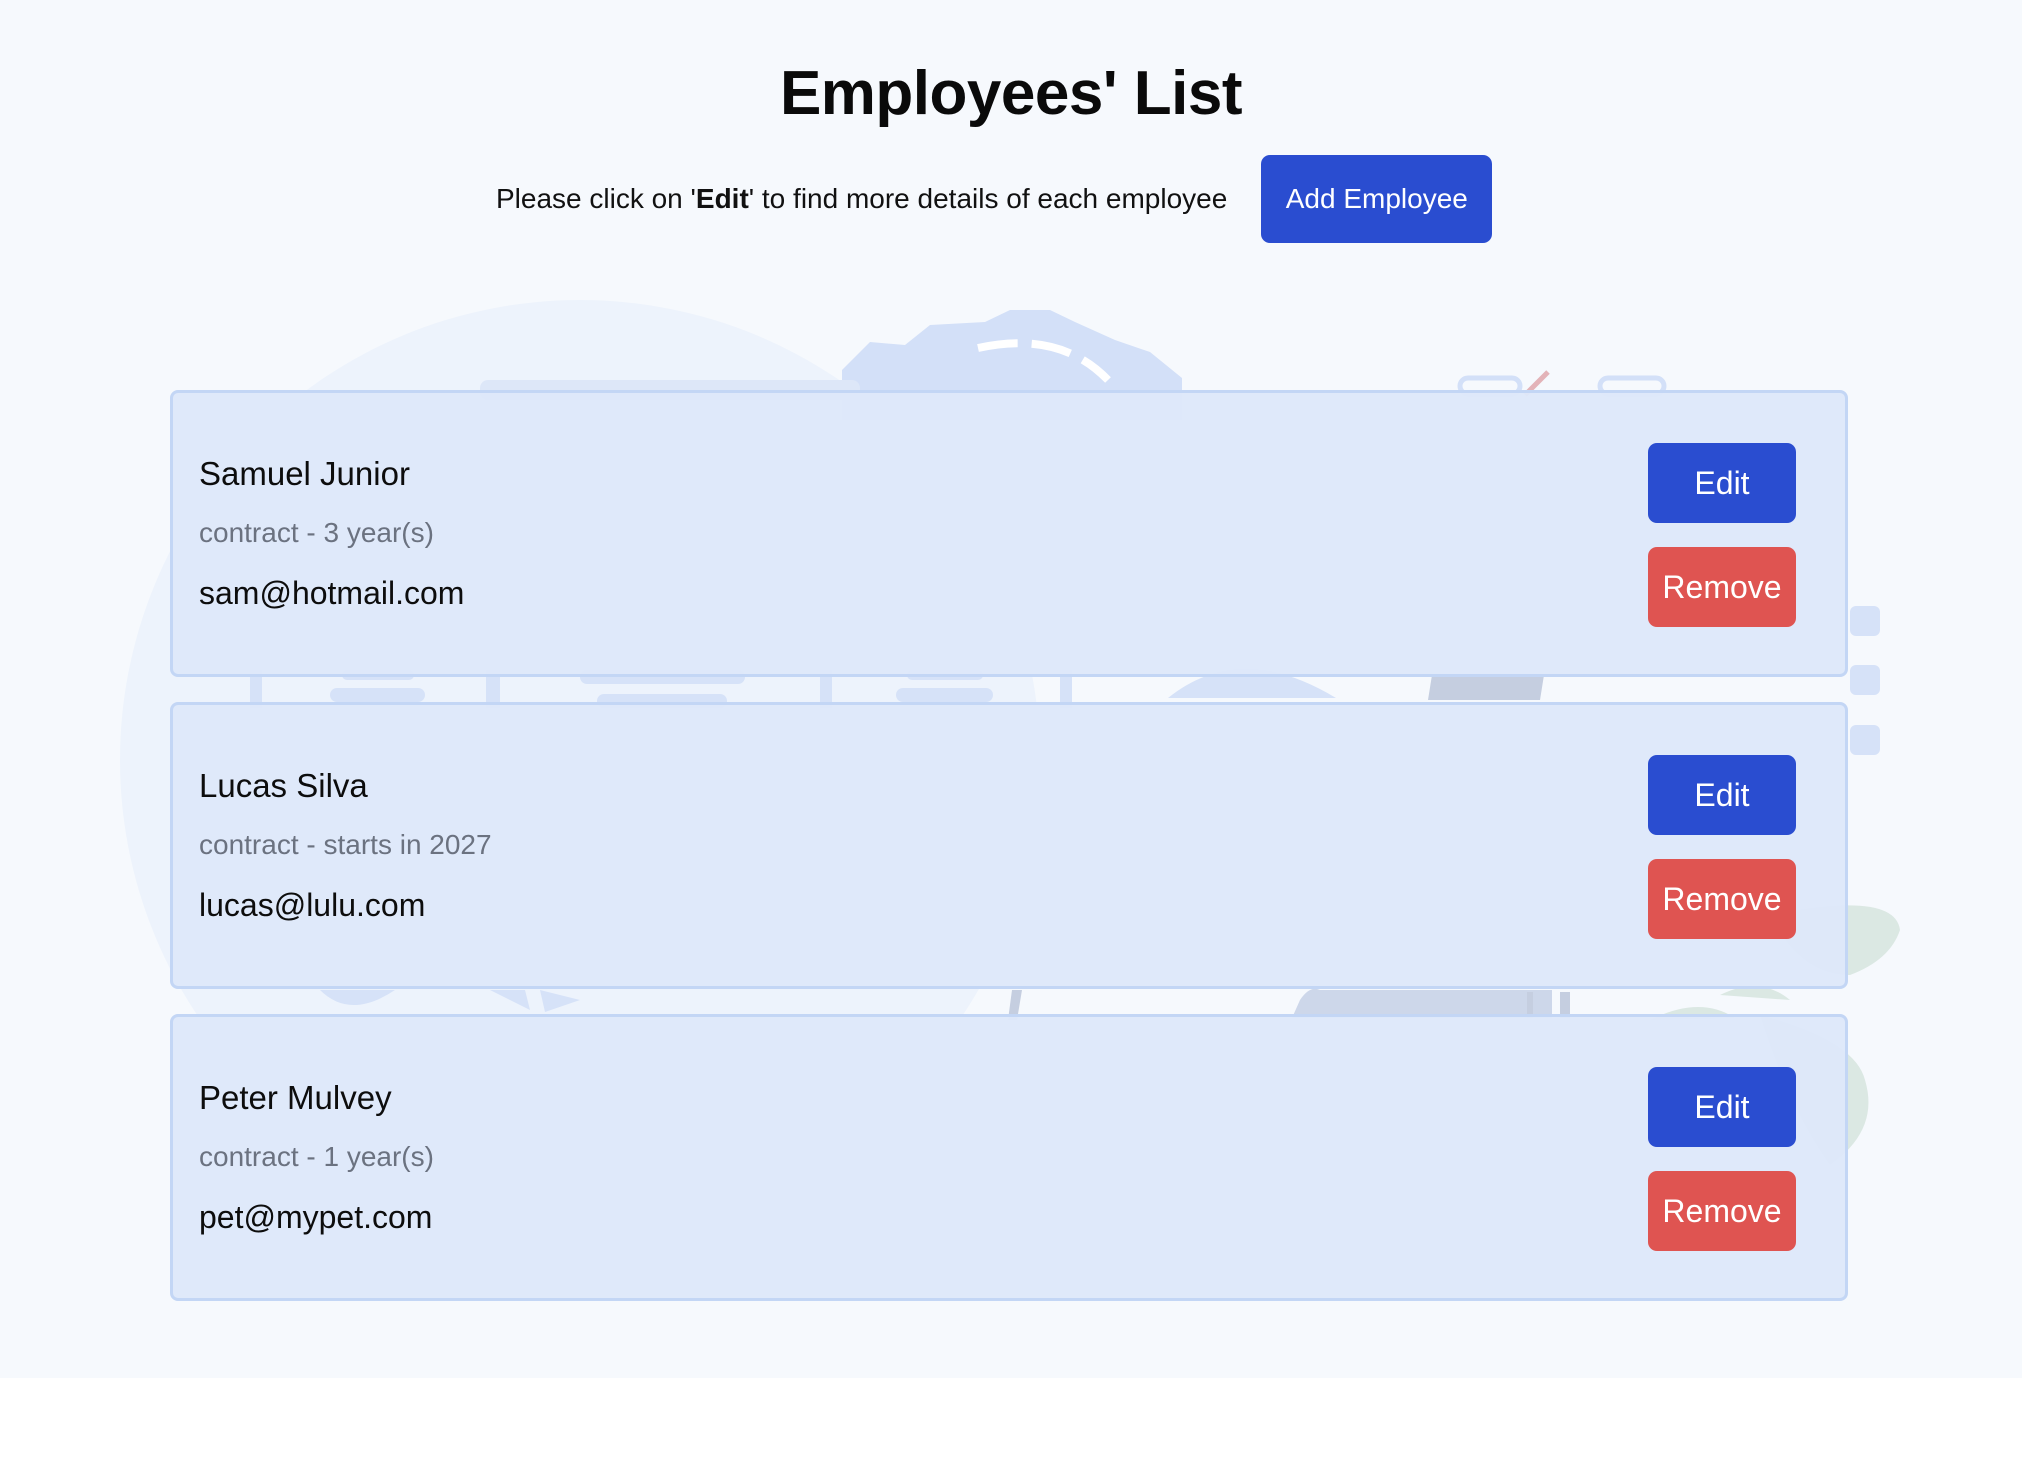  I want to click on employee-email: lucas@lulu.com, so click(312, 905).